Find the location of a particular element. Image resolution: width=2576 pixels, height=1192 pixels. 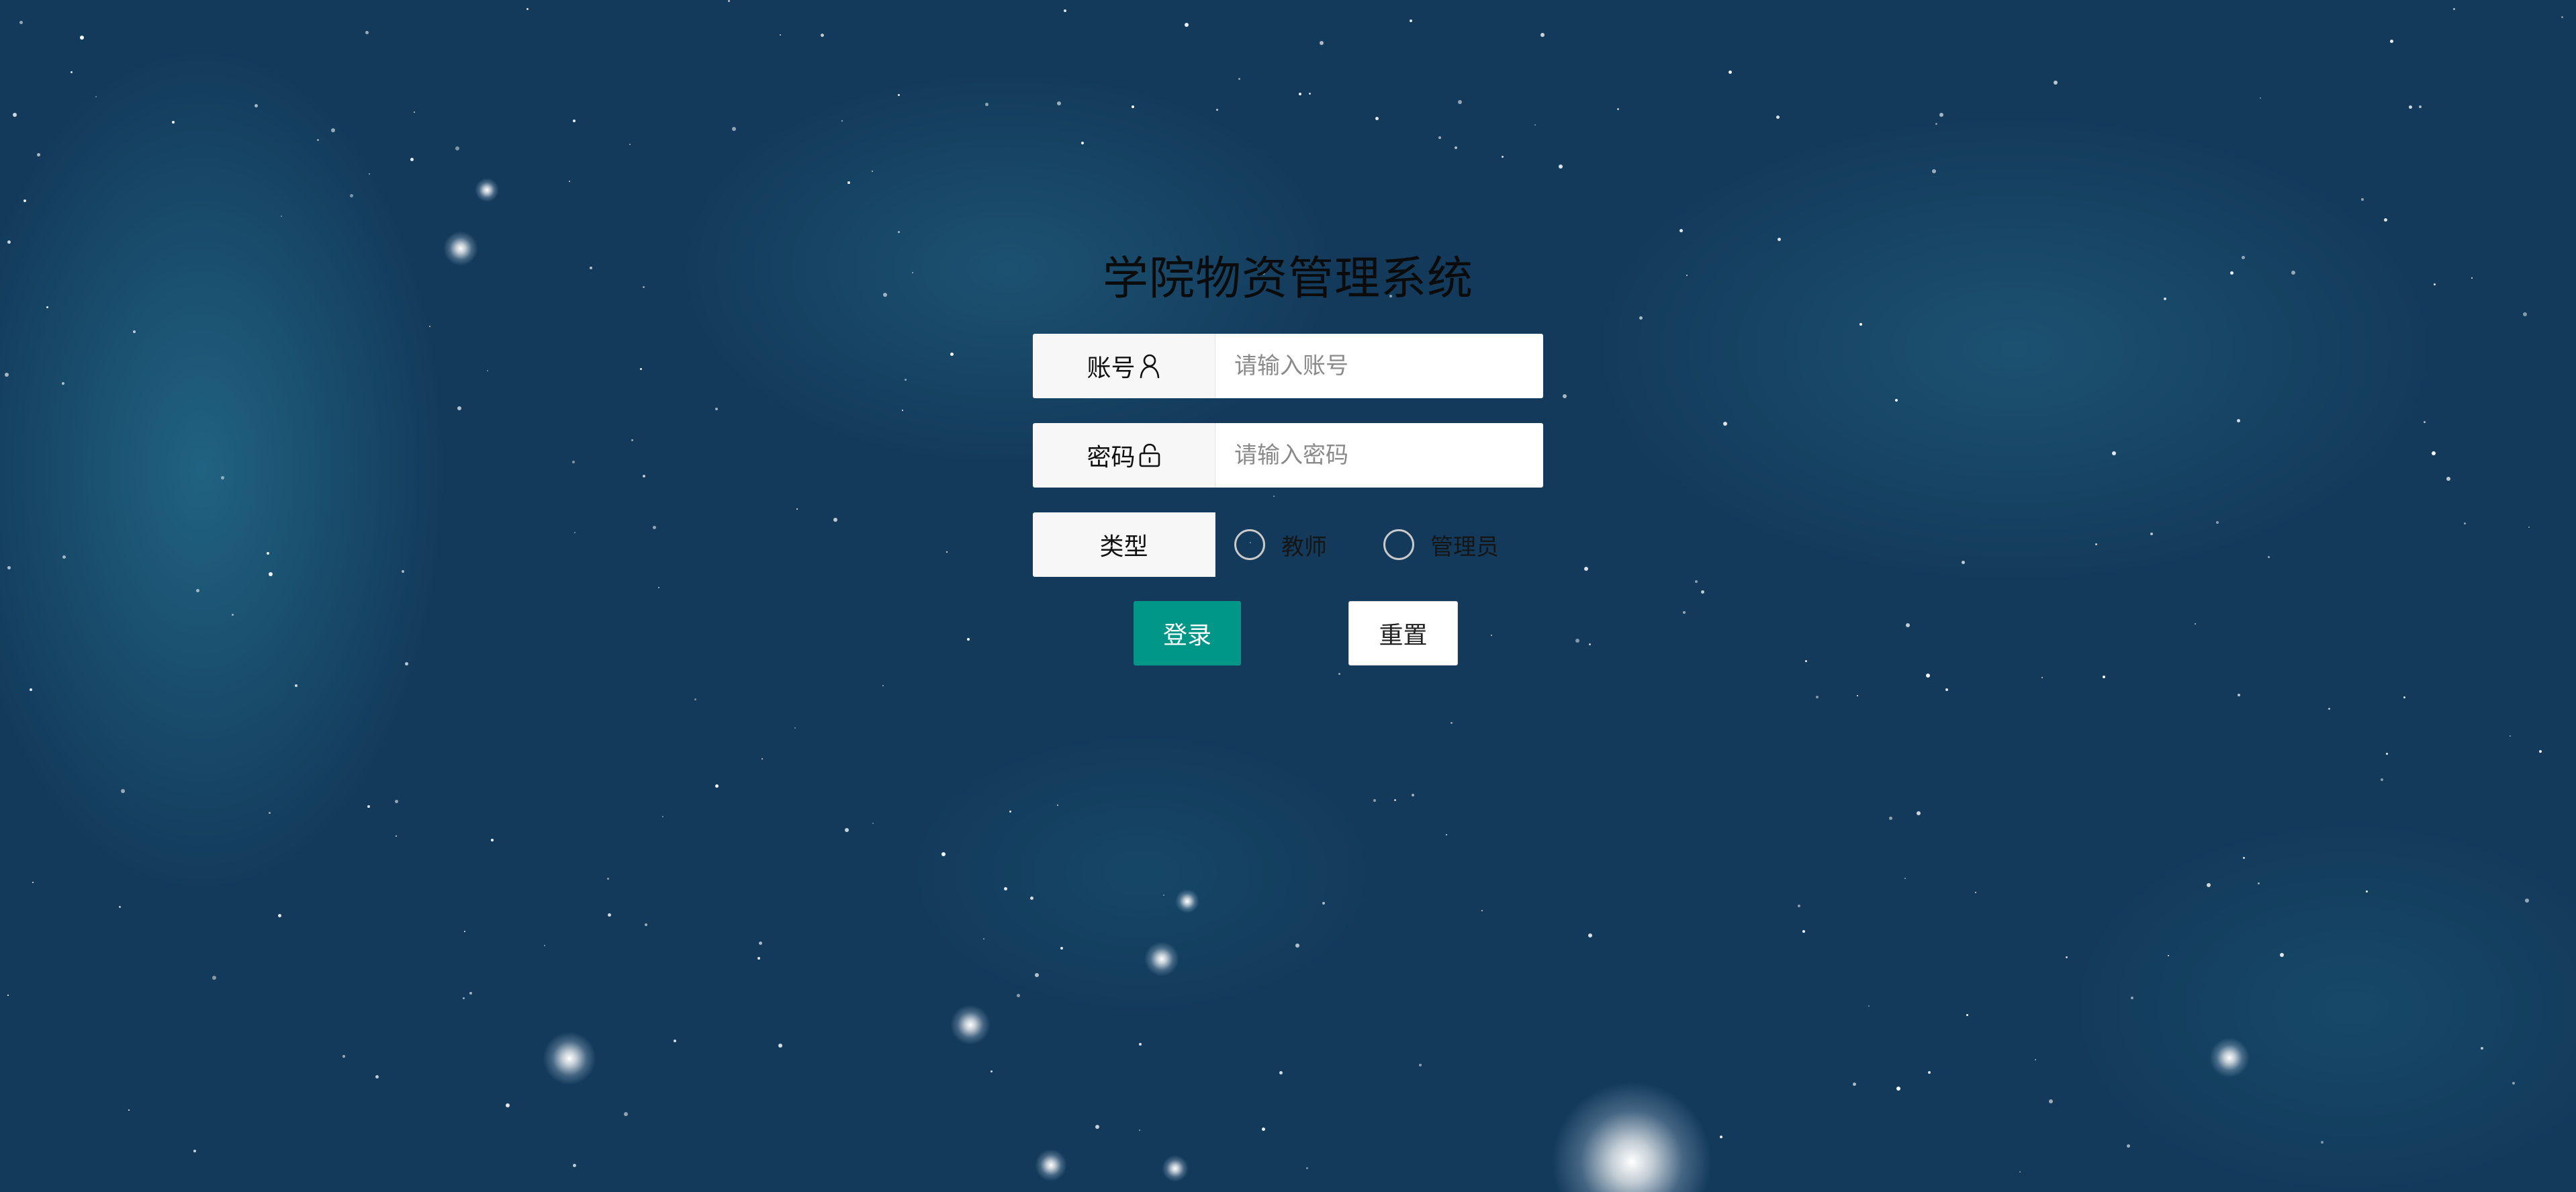

password-input is located at coordinates (1379, 455).